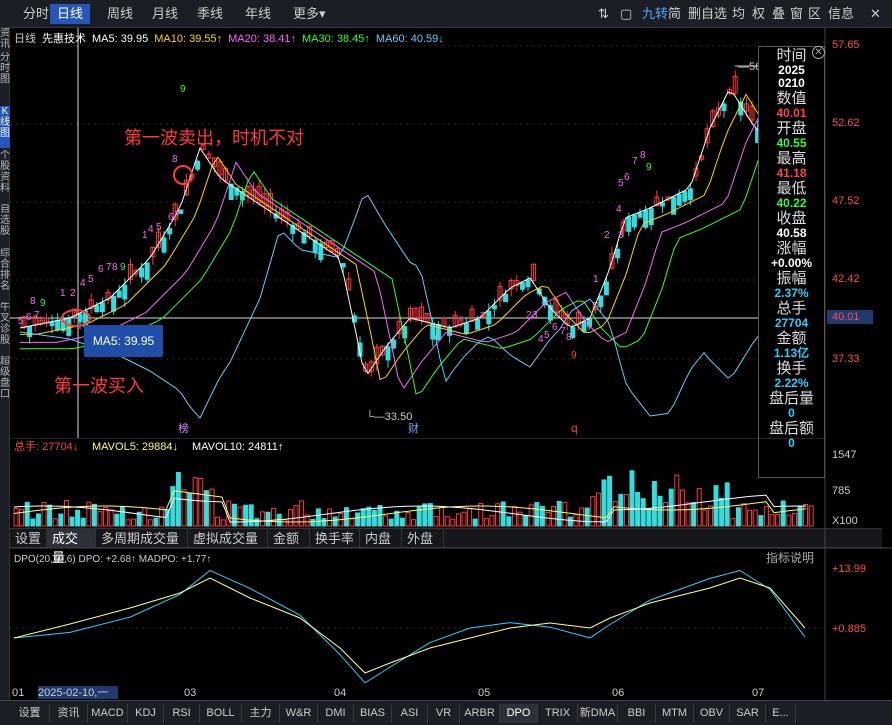 This screenshot has width=892, height=725. Describe the element at coordinates (5, 78) in the screenshot. I see `left-tab-1: 分时图` at that location.